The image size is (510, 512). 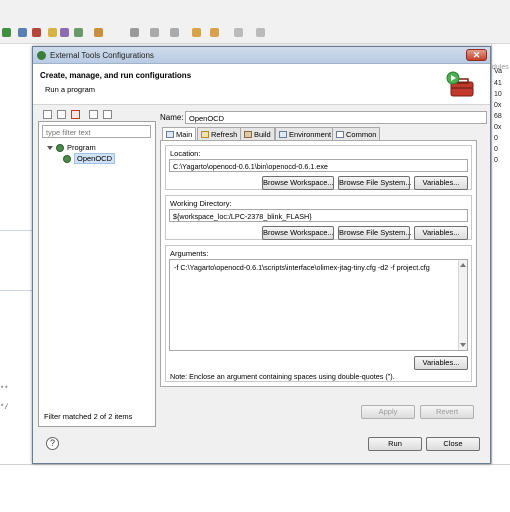 I want to click on tree-label: Program, so click(x=81, y=147).